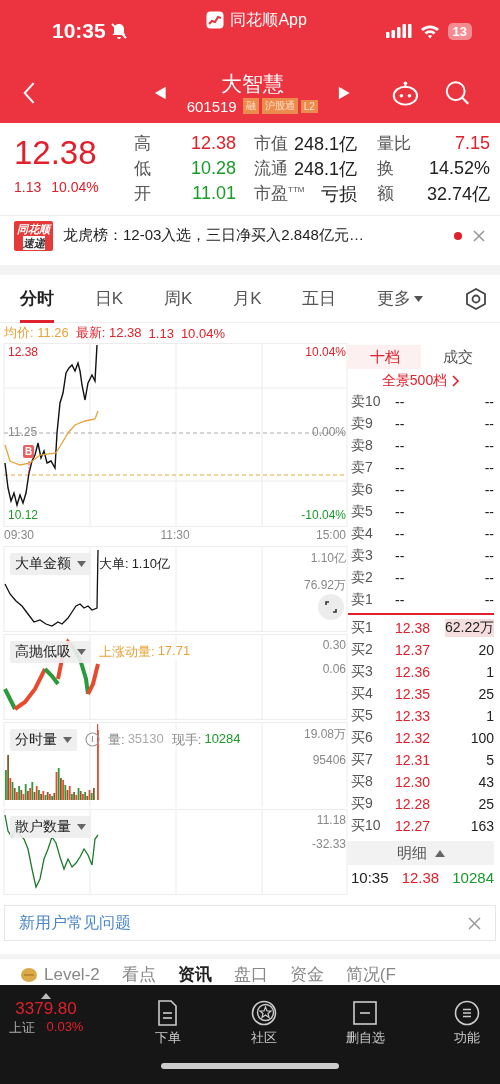 The image size is (500, 1084). What do you see at coordinates (50, 827) in the screenshot?
I see `indicator-selector: 散户数量` at bounding box center [50, 827].